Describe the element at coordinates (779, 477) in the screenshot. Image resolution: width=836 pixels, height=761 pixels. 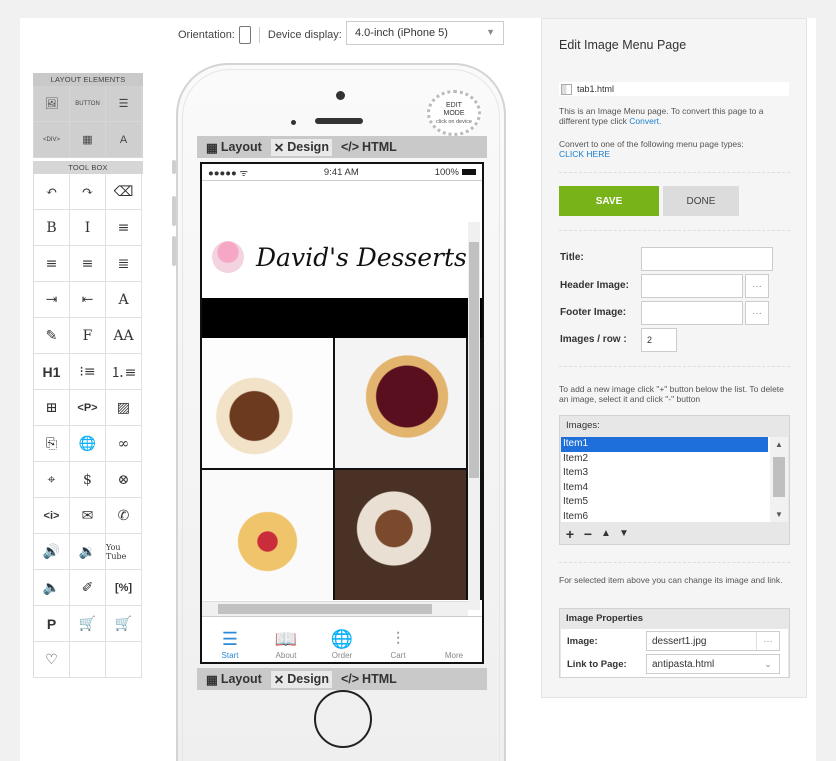
I see `images-list-scroll-thumb` at that location.